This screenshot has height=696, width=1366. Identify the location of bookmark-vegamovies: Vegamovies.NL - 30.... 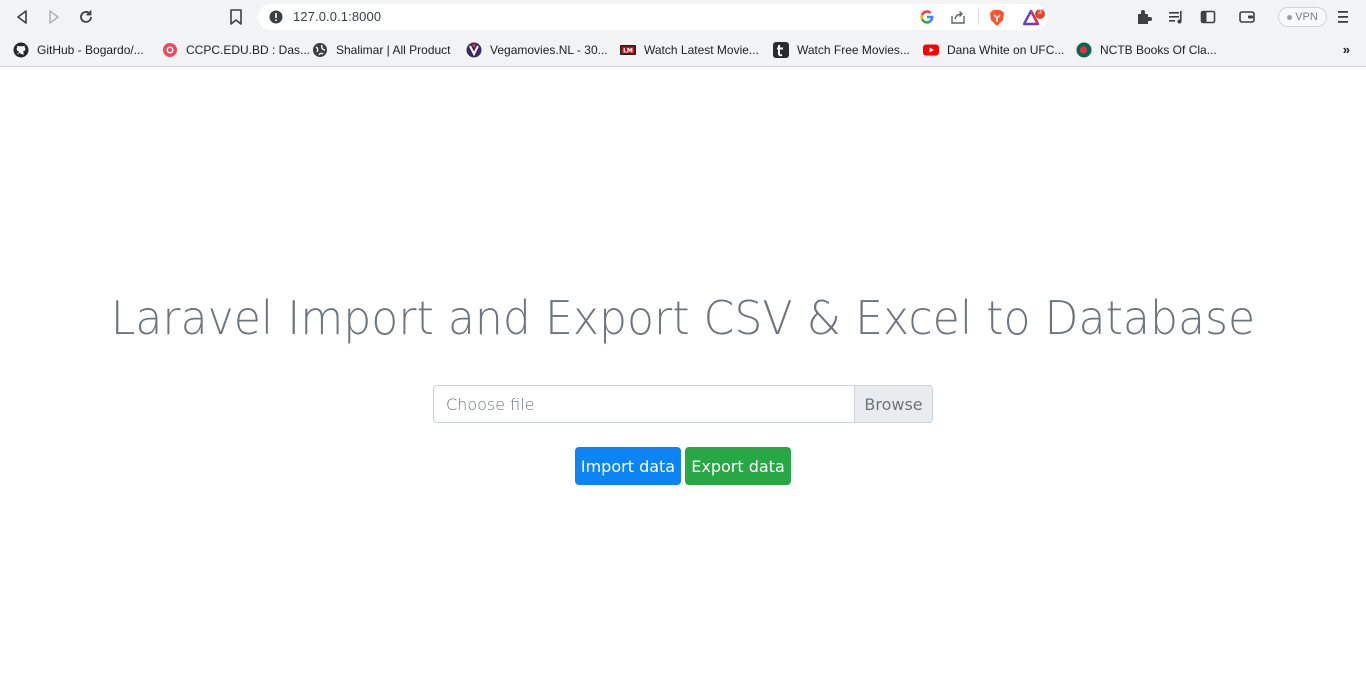
(537, 50).